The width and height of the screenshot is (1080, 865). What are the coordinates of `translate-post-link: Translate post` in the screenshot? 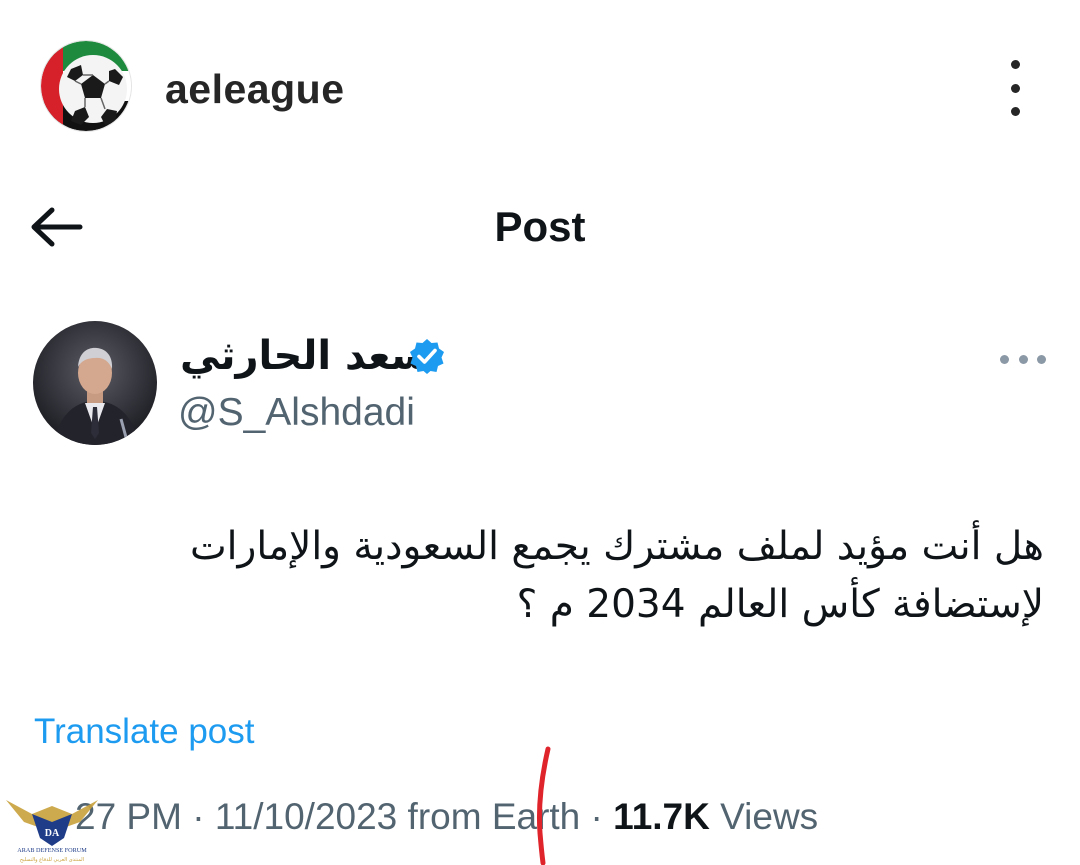 It's located at (144, 732).